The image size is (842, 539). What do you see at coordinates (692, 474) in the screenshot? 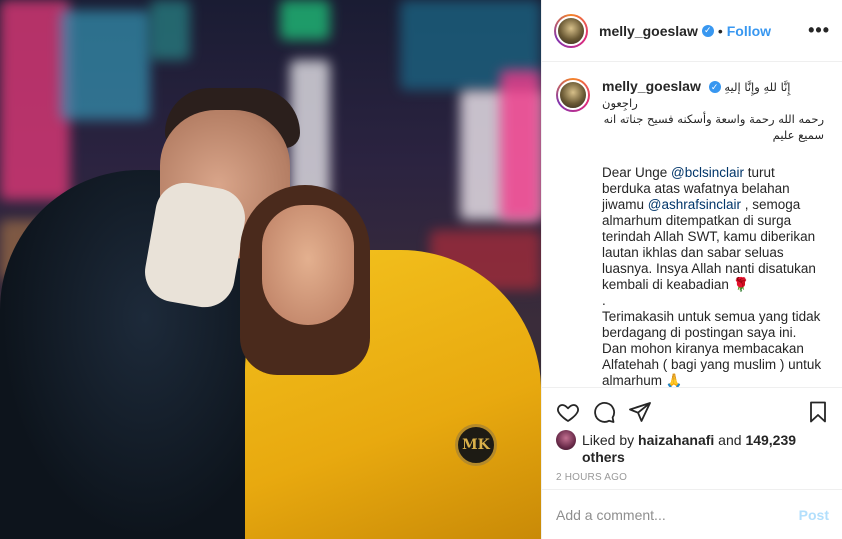
I see `post-timestamp: 2 HOURS AGO` at bounding box center [692, 474].